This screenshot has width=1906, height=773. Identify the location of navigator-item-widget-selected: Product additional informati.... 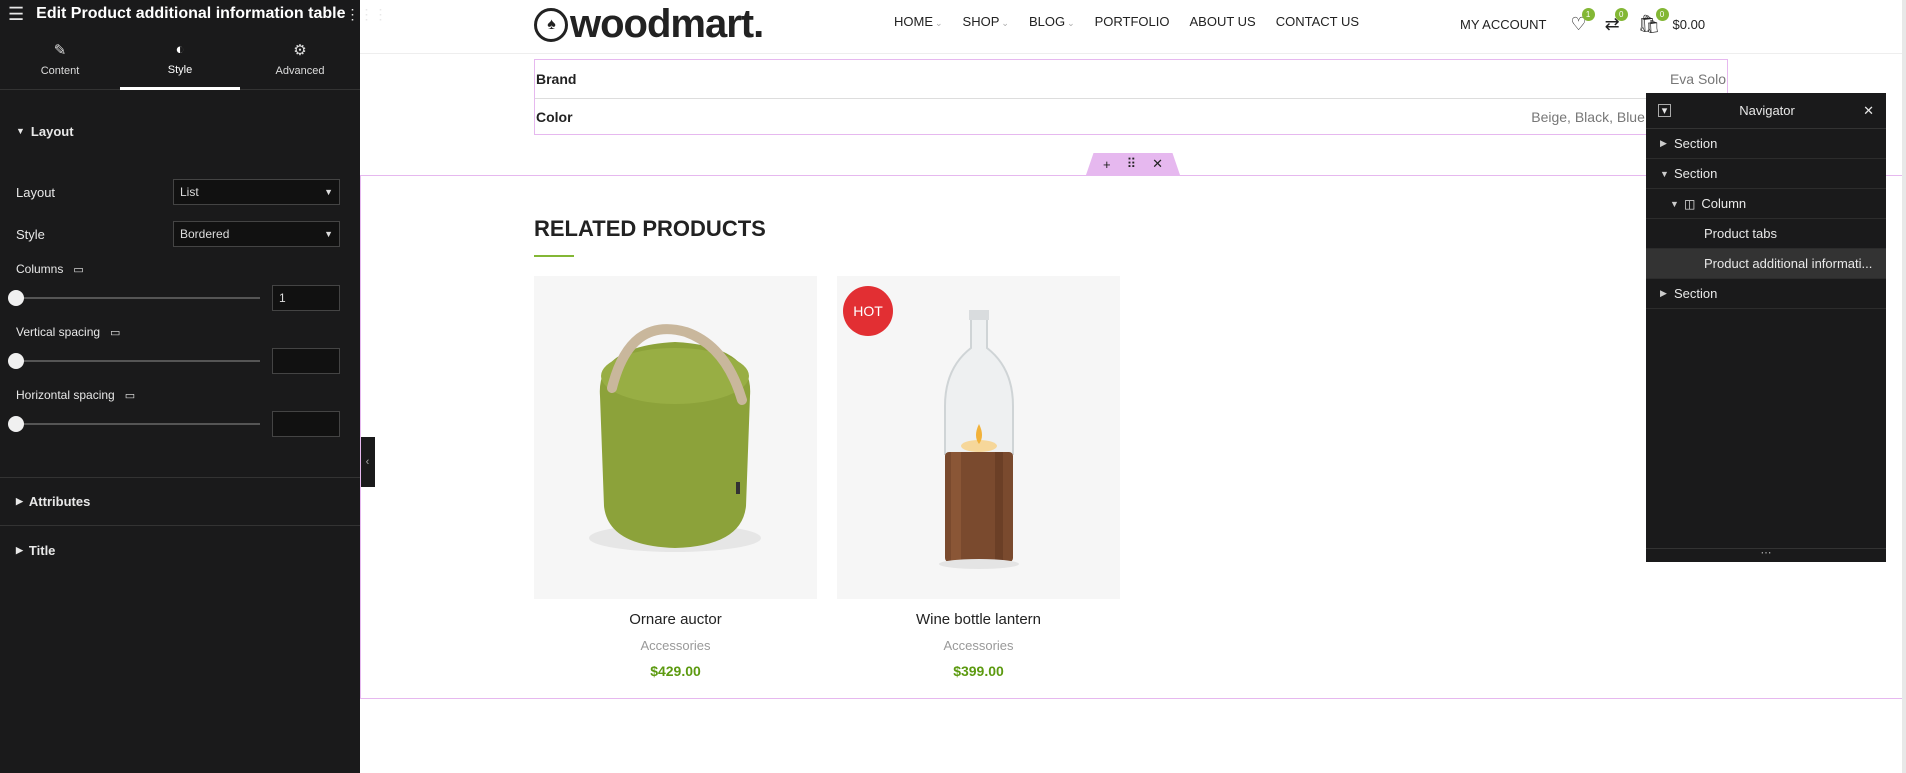
(1766, 264).